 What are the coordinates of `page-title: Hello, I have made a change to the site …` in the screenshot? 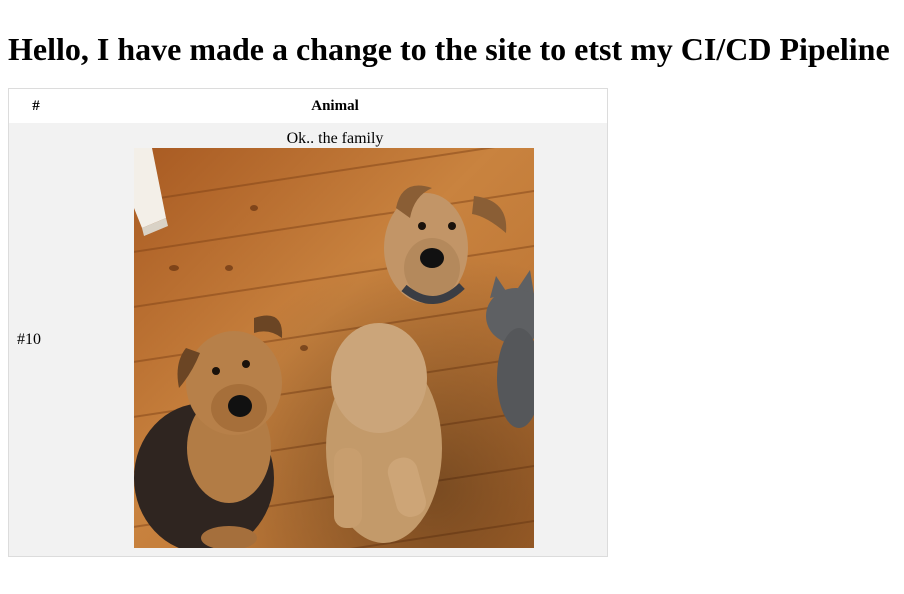 It's located at (449, 49).